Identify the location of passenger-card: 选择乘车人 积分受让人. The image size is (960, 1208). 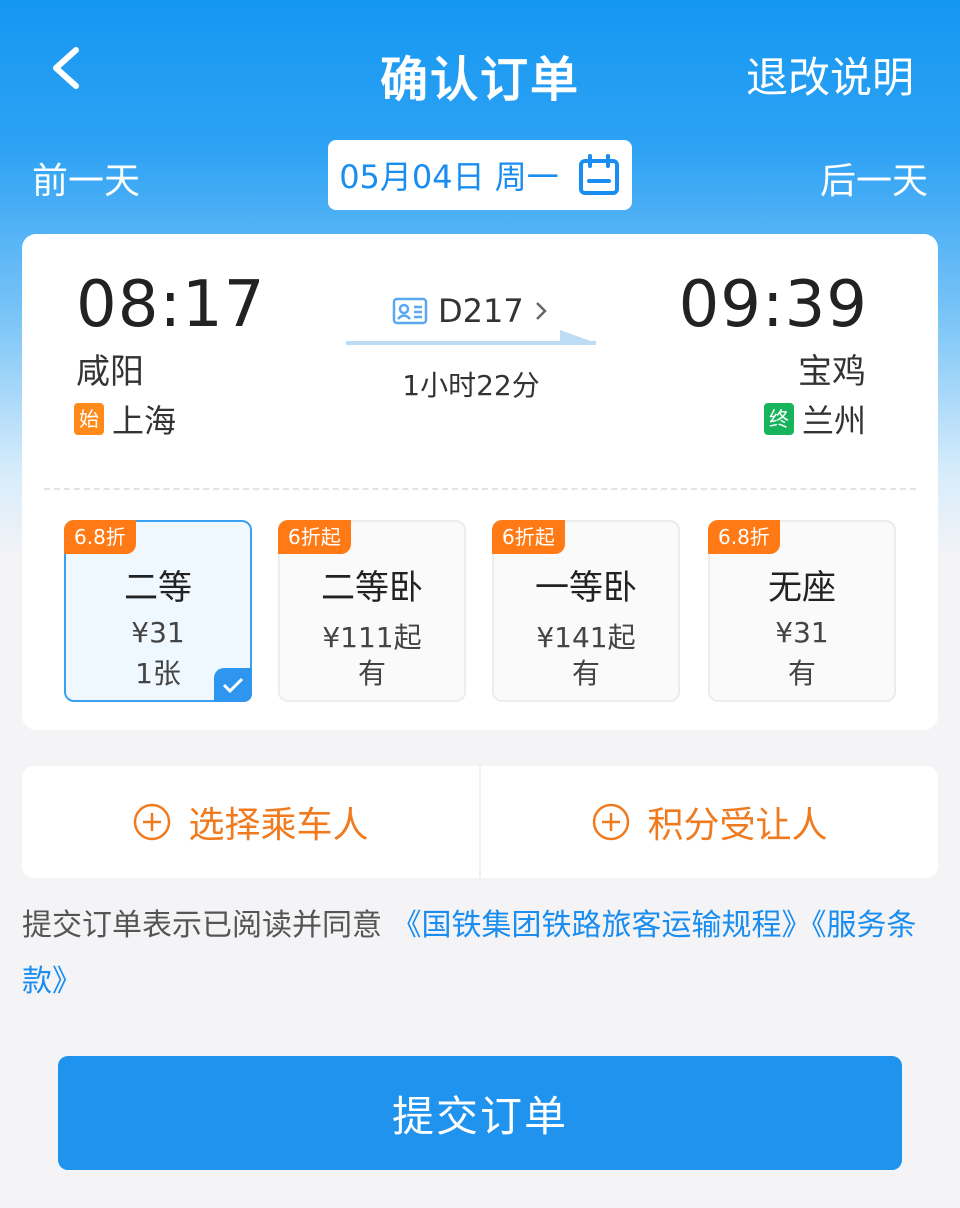
(480, 822).